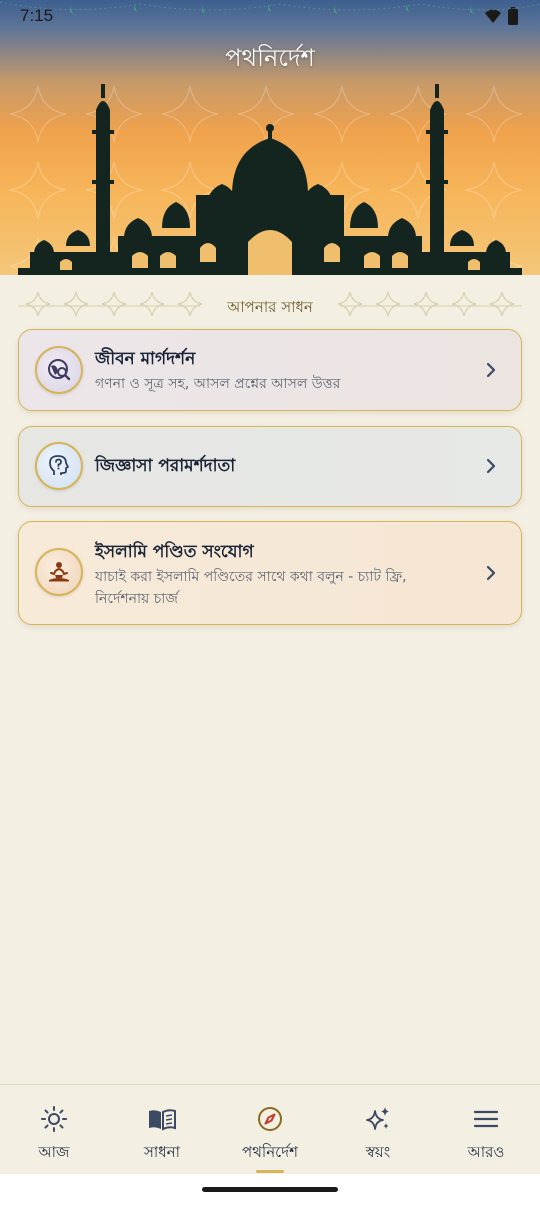 The image size is (540, 1205). I want to click on head-question-icon, so click(59, 466).